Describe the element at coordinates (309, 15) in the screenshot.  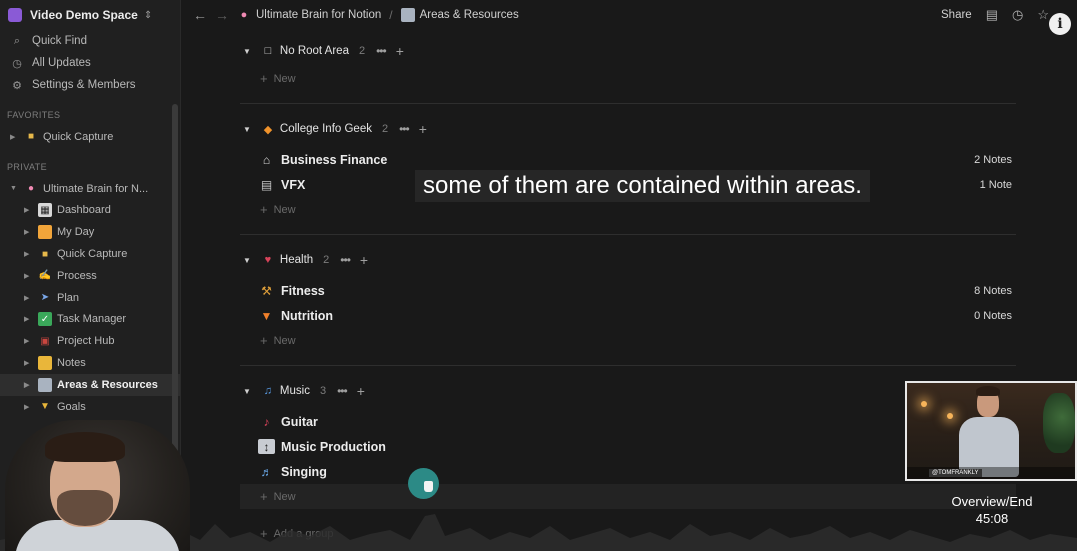
I see `breadcrumb-ultimate-brain: ● Ultimate Brain for Notion` at that location.